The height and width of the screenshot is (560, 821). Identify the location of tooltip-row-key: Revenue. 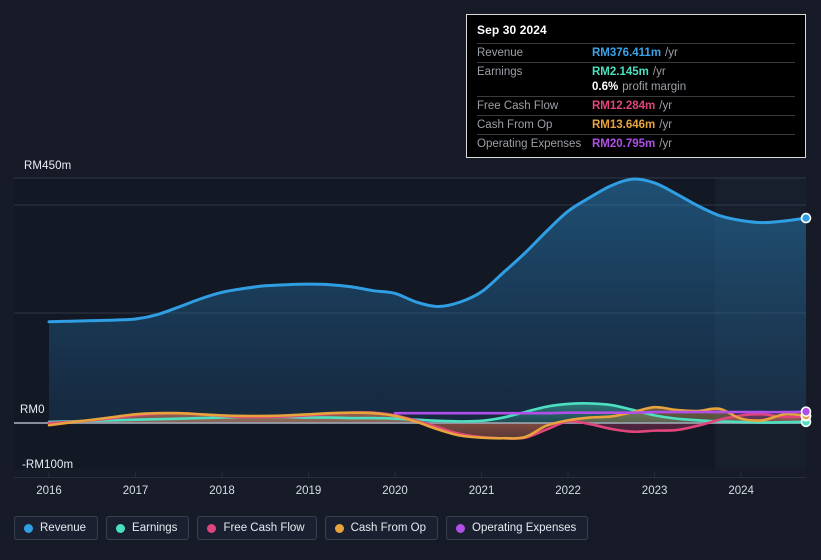
(500, 53).